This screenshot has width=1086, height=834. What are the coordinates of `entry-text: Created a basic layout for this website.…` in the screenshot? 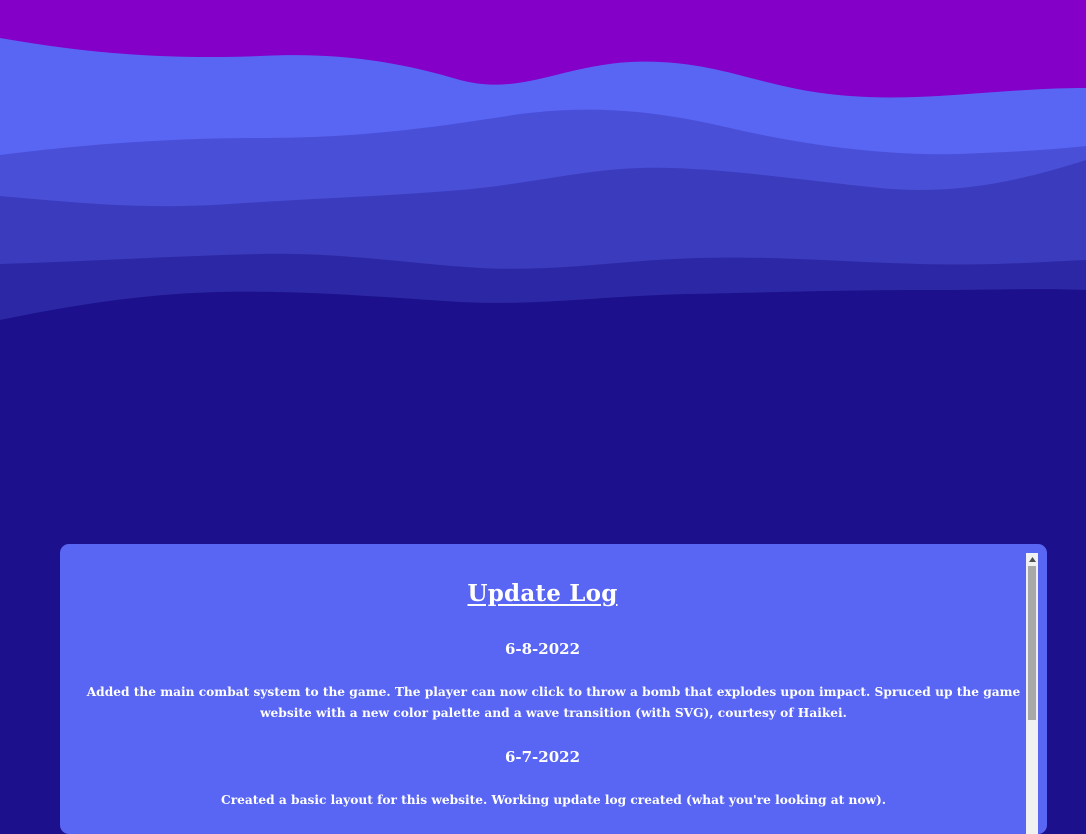 It's located at (553, 800).